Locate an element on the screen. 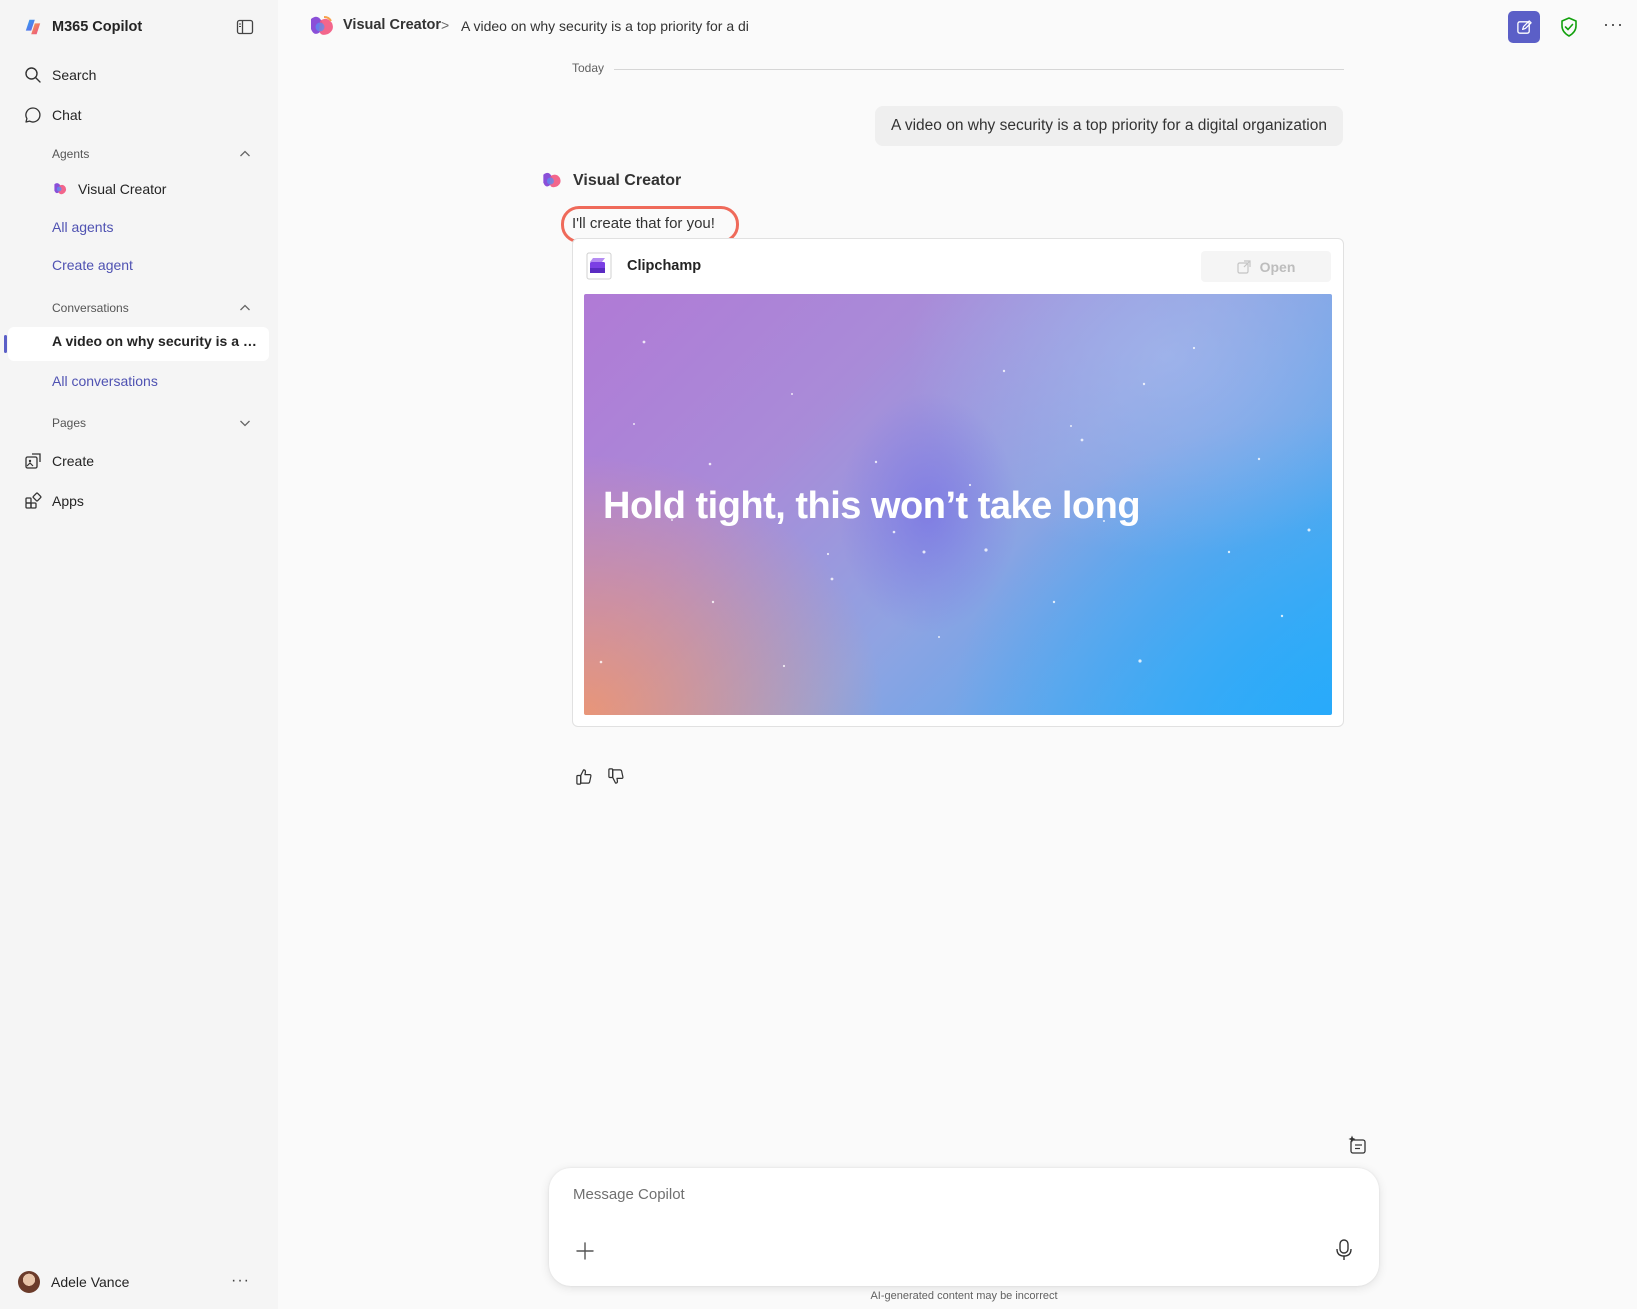 Image resolution: width=1637 pixels, height=1309 pixels. conversations-section-label: Conversations is located at coordinates (90, 308).